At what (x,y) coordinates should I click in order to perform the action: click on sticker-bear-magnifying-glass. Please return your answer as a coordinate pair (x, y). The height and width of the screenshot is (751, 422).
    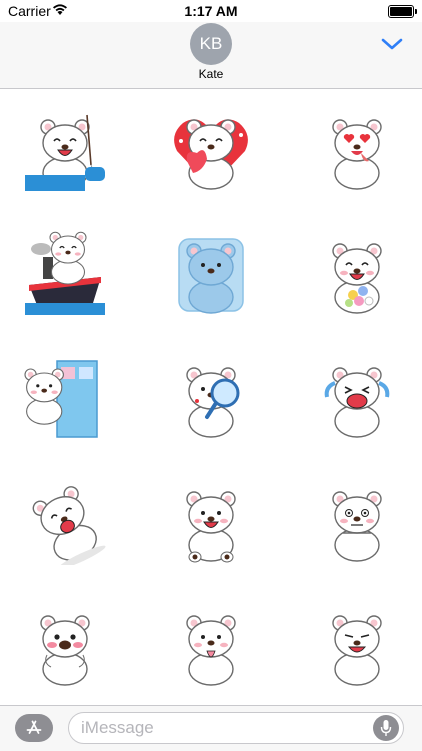
    Looking at the image, I should click on (211, 397).